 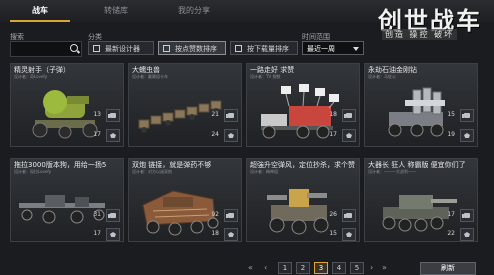 What do you see at coordinates (67, 200) in the screenshot?
I see `vehicle-card: 拖拉3000版本狗，用给一扬5 设计者：现拉Lovefy 31 17` at bounding box center [67, 200].